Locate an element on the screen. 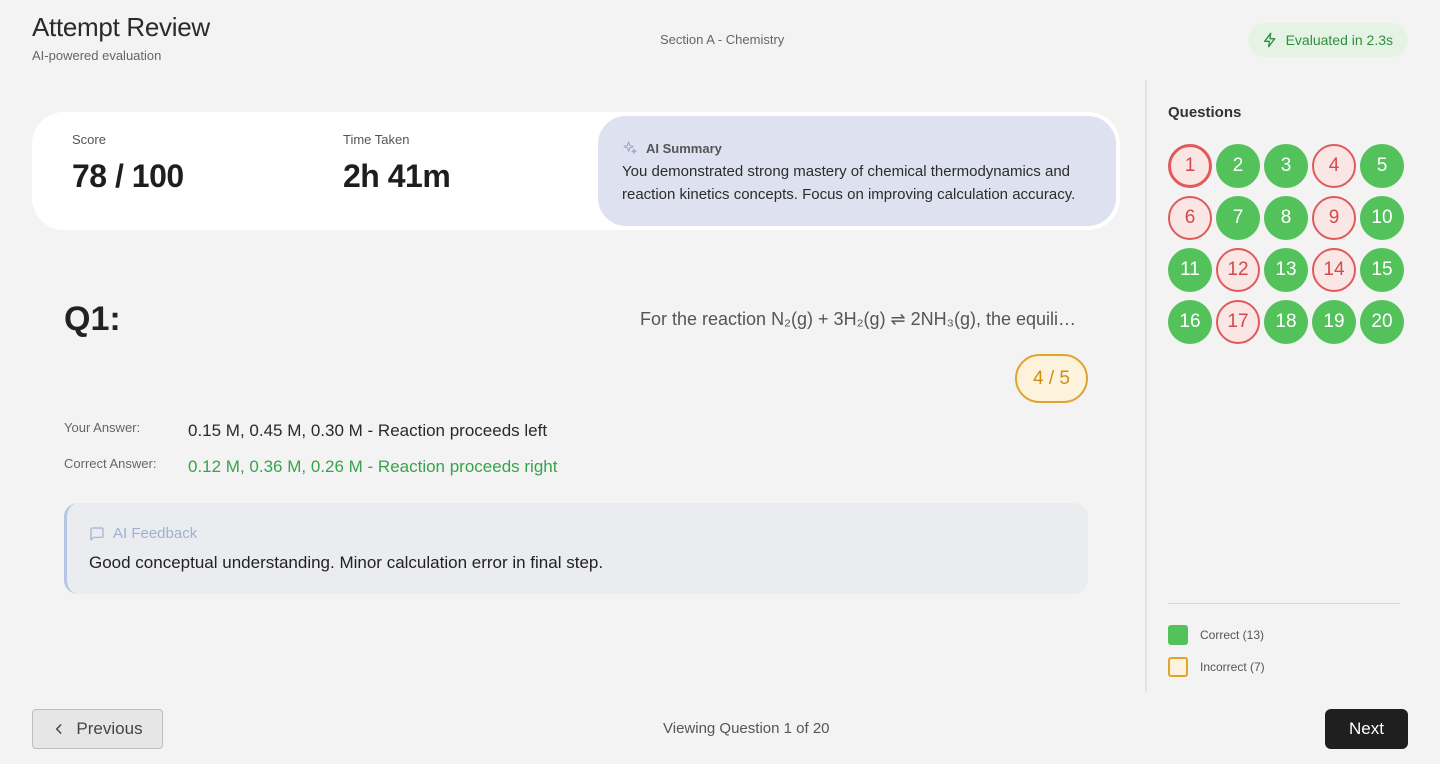  question-nav-16: 16 is located at coordinates (1190, 322).